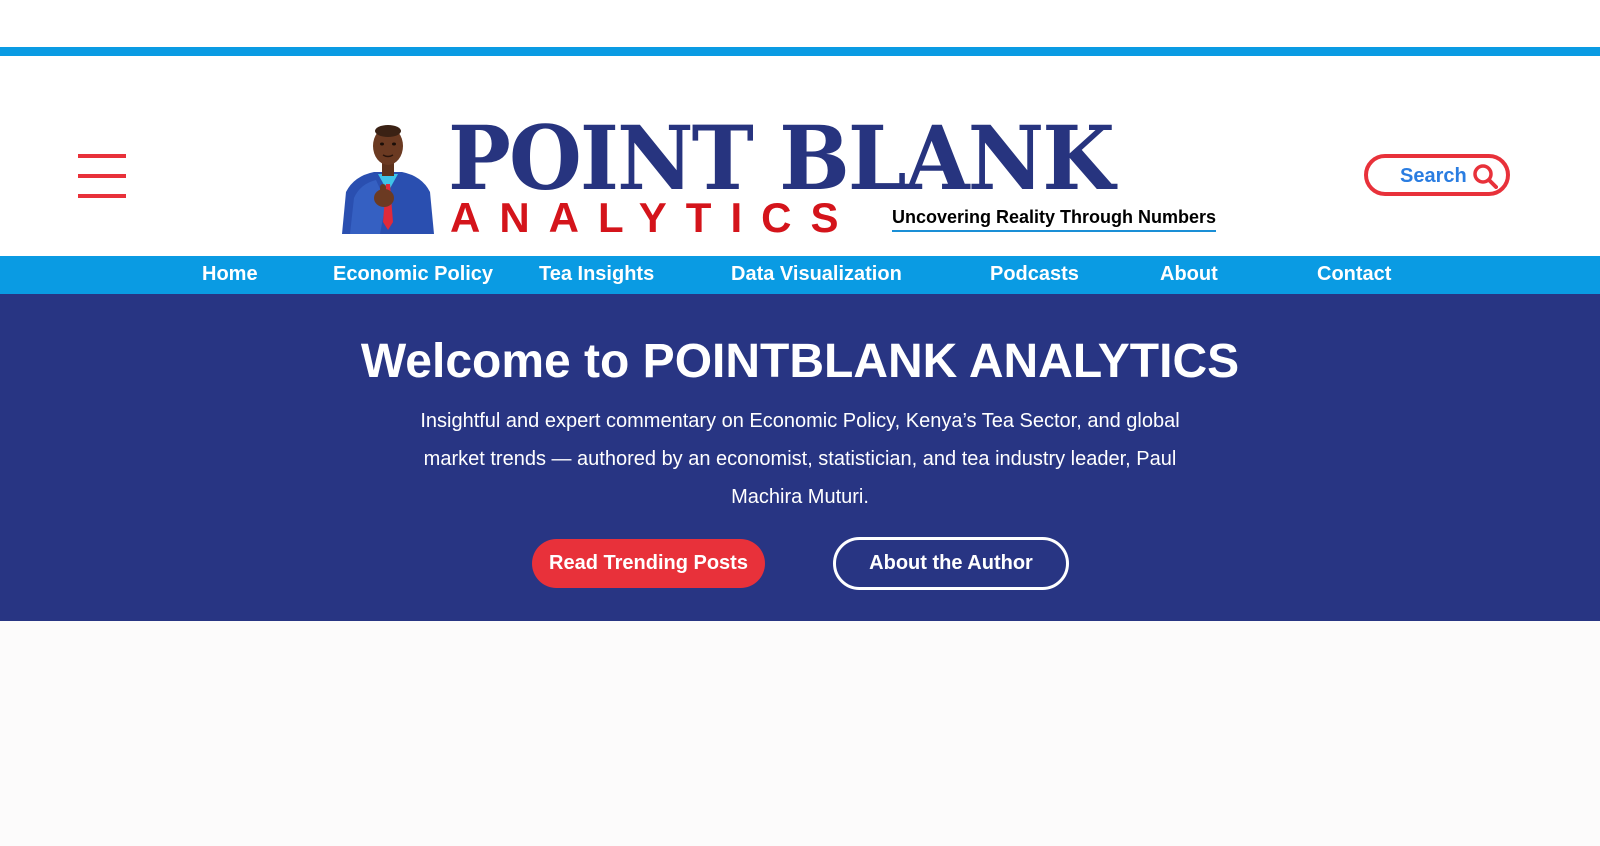  Describe the element at coordinates (951, 563) in the screenshot. I see `about-the-author-button: About the Author` at that location.